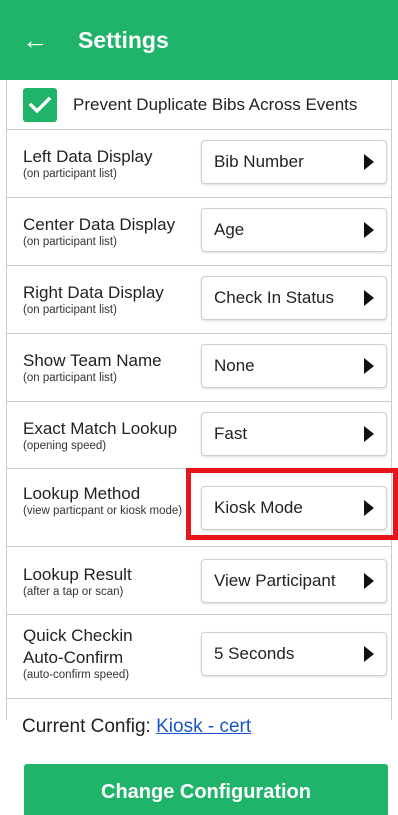 This screenshot has width=398, height=815. What do you see at coordinates (78, 646) in the screenshot?
I see `setting-label: Quick Checkin Auto-Confirm` at bounding box center [78, 646].